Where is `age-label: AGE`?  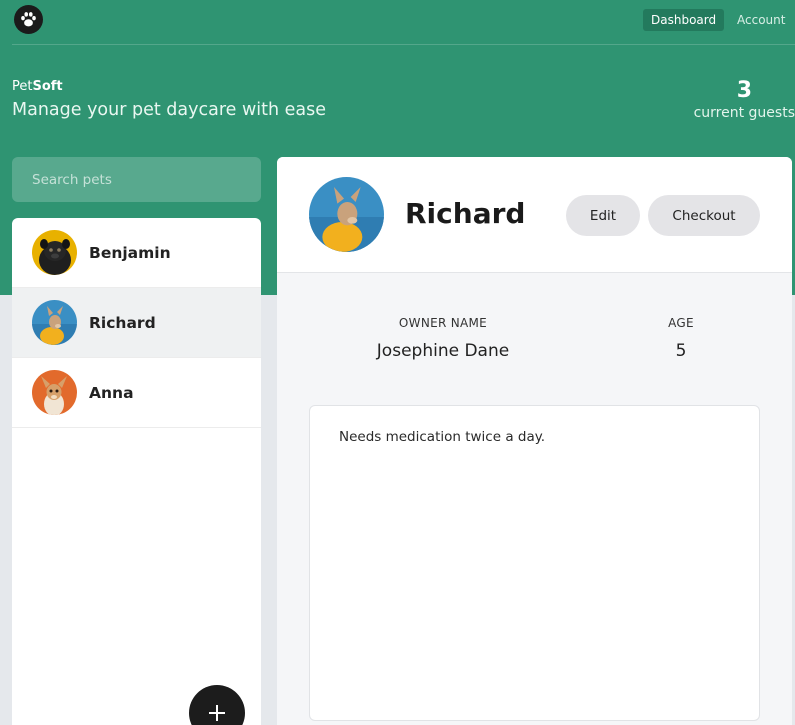 age-label: AGE is located at coordinates (681, 323).